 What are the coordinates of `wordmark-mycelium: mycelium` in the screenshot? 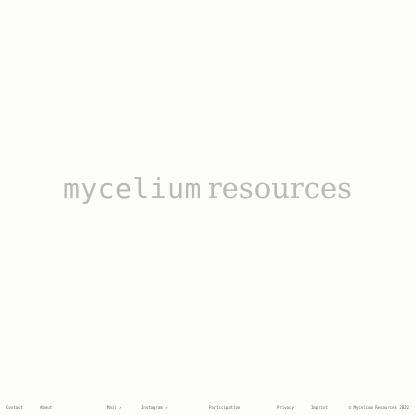 It's located at (132, 188).